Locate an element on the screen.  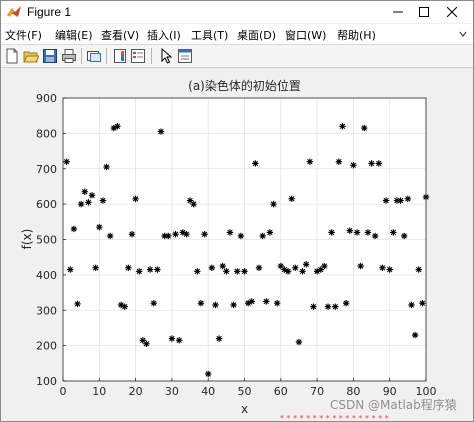
open-file-icon is located at coordinates (31, 56).